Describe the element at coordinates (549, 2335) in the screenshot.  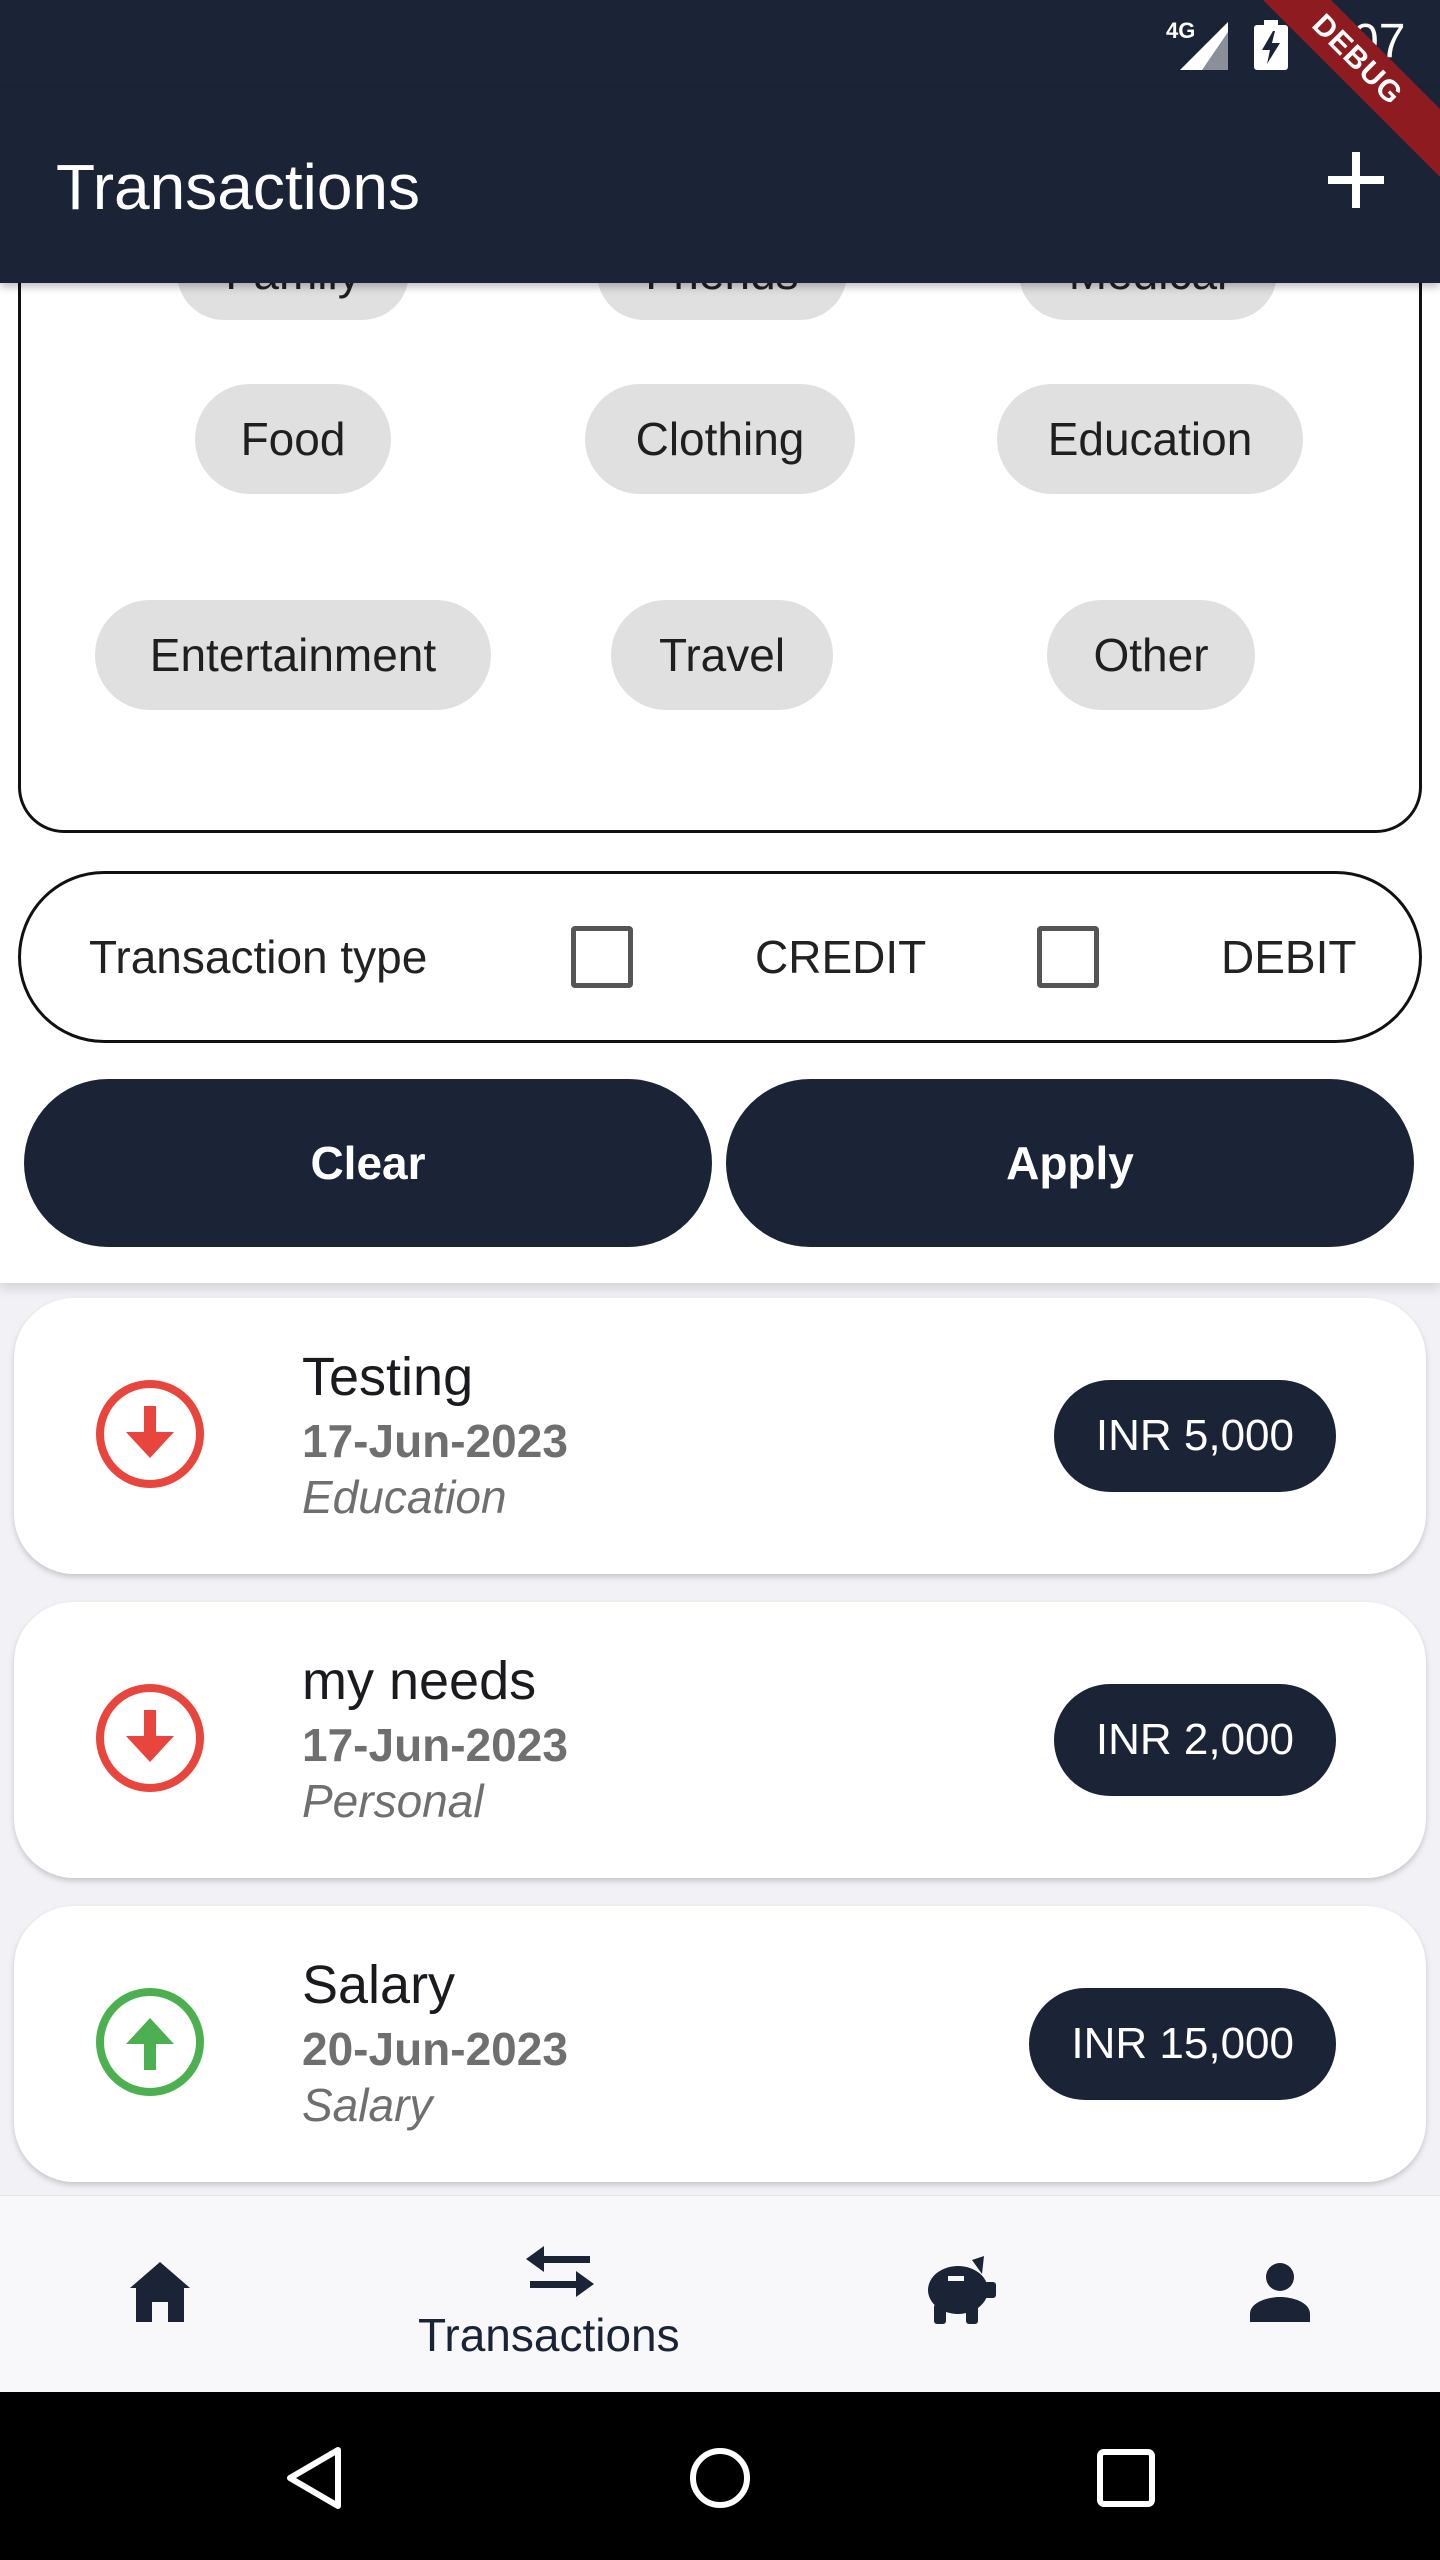
I see `nav-label-transactions: Transactions` at that location.